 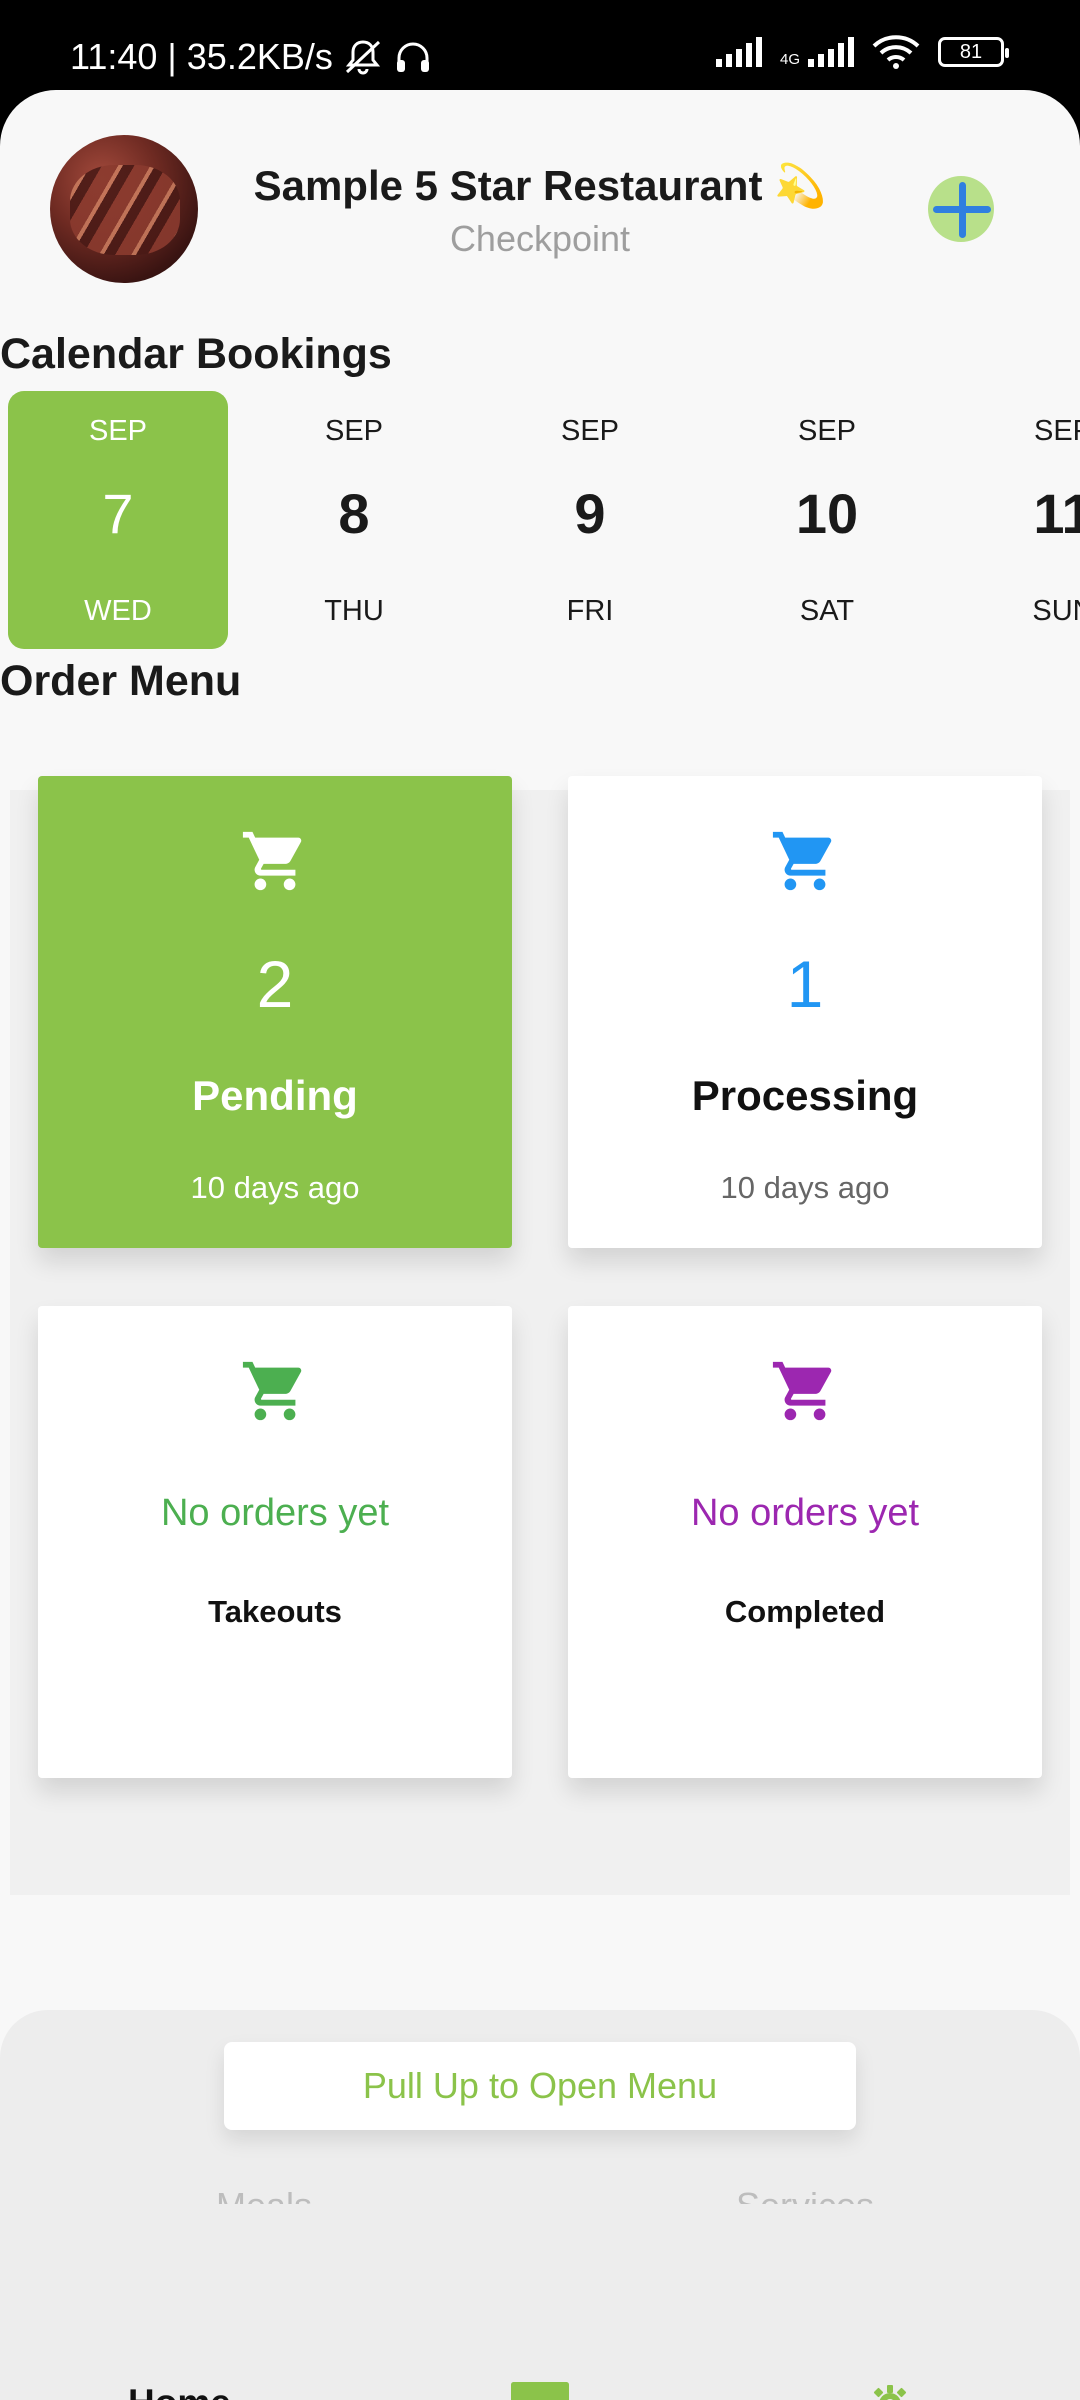 I want to click on network-type: 4G, so click(x=789, y=59).